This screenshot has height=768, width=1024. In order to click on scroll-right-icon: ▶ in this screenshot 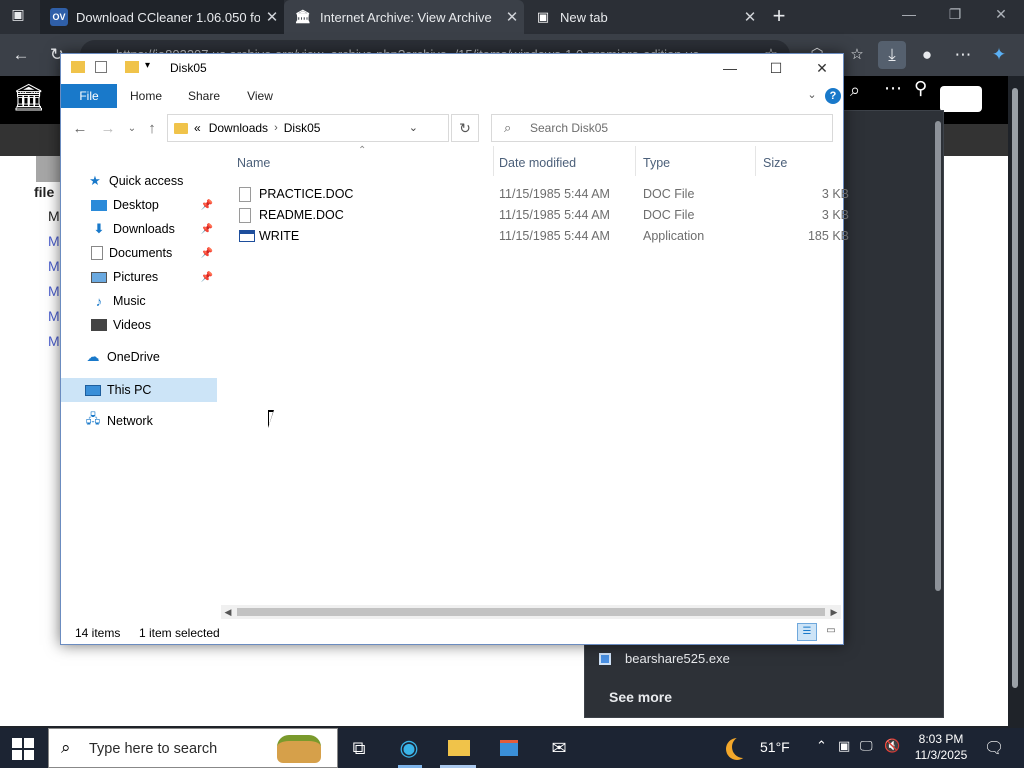, I will do `click(834, 612)`.